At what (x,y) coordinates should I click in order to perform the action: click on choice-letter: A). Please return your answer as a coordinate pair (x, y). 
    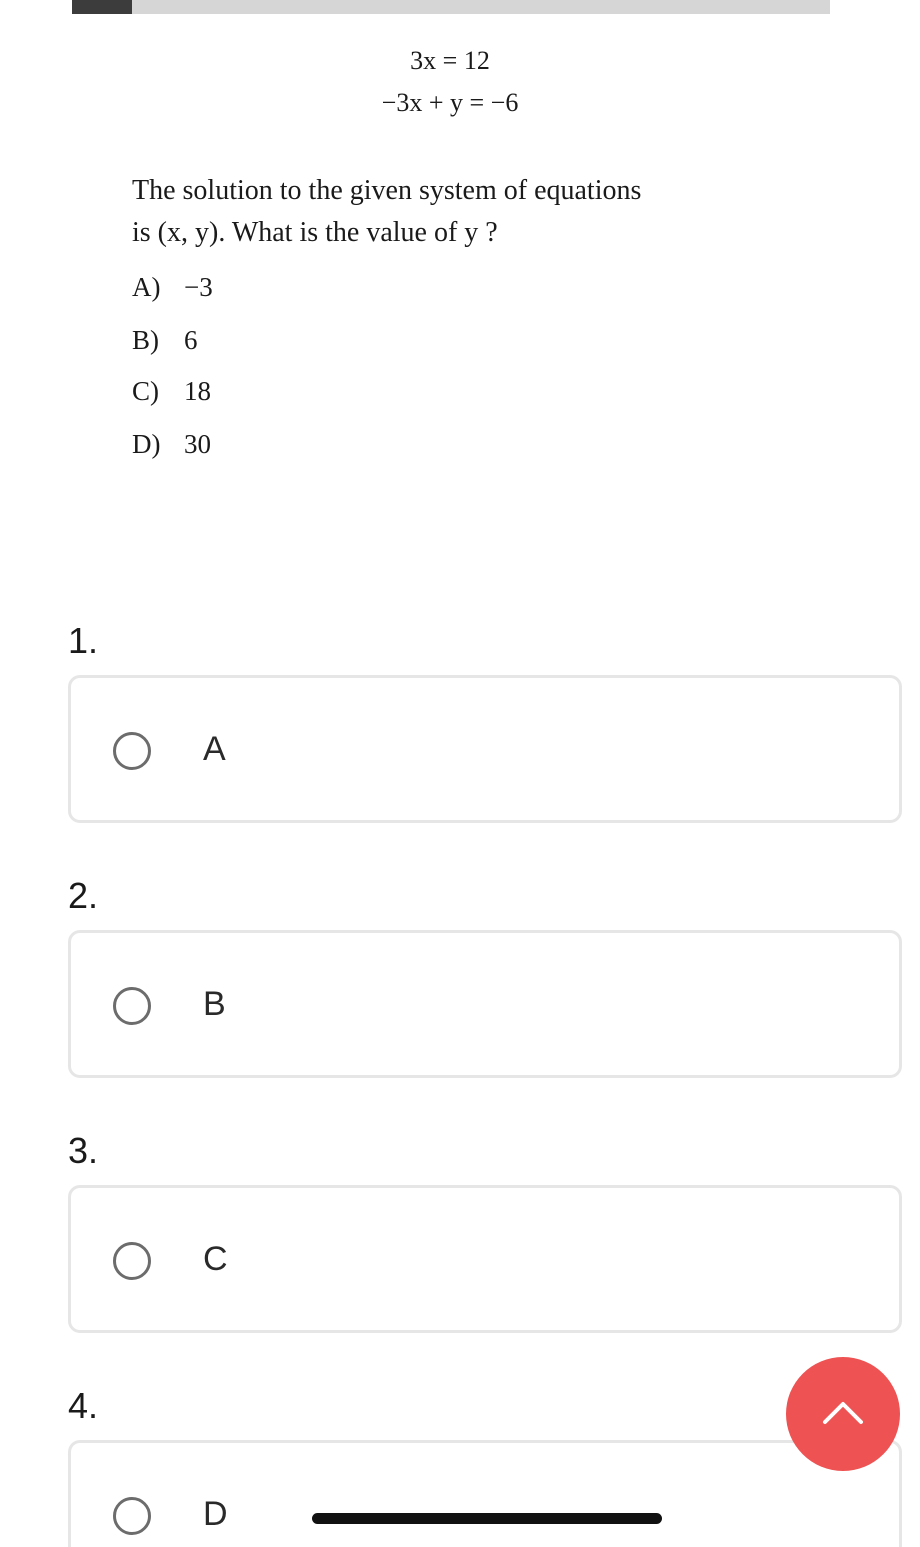
    Looking at the image, I should click on (146, 287).